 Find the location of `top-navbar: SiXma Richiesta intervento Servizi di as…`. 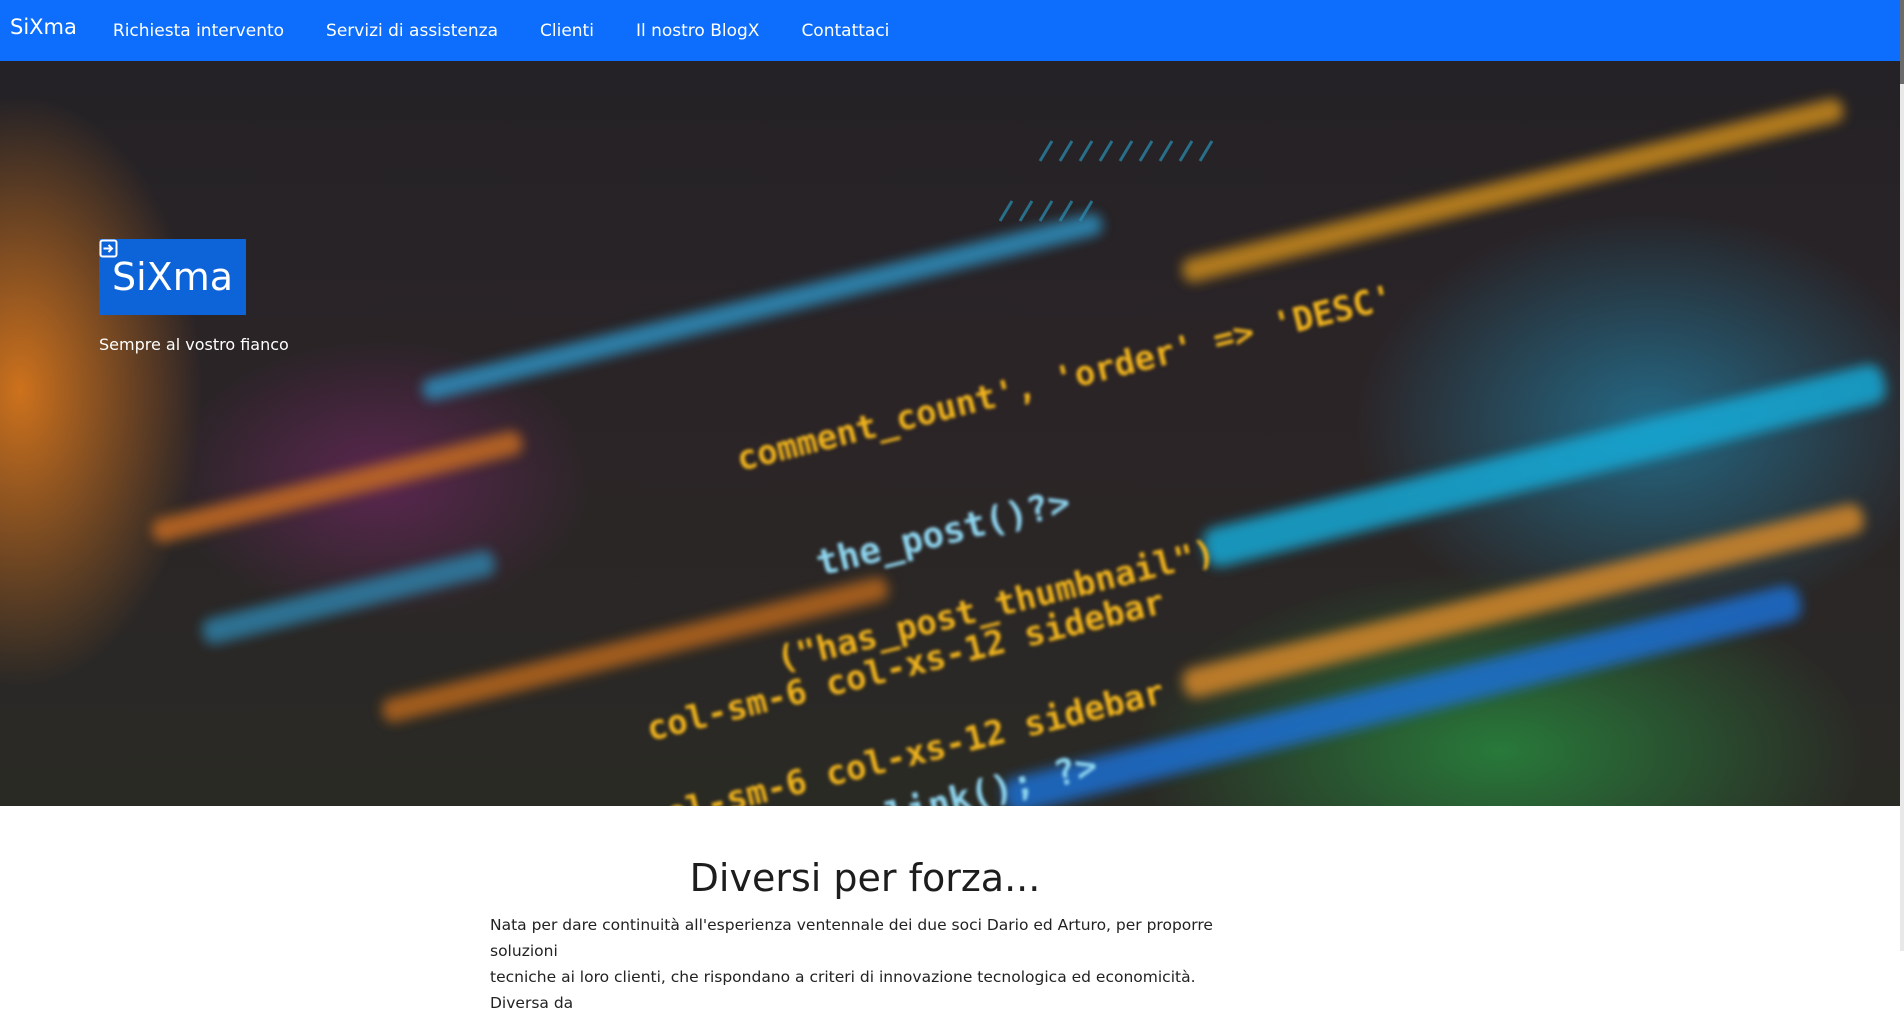

top-navbar: SiXma Richiesta intervento Servizi di as… is located at coordinates (952, 30).